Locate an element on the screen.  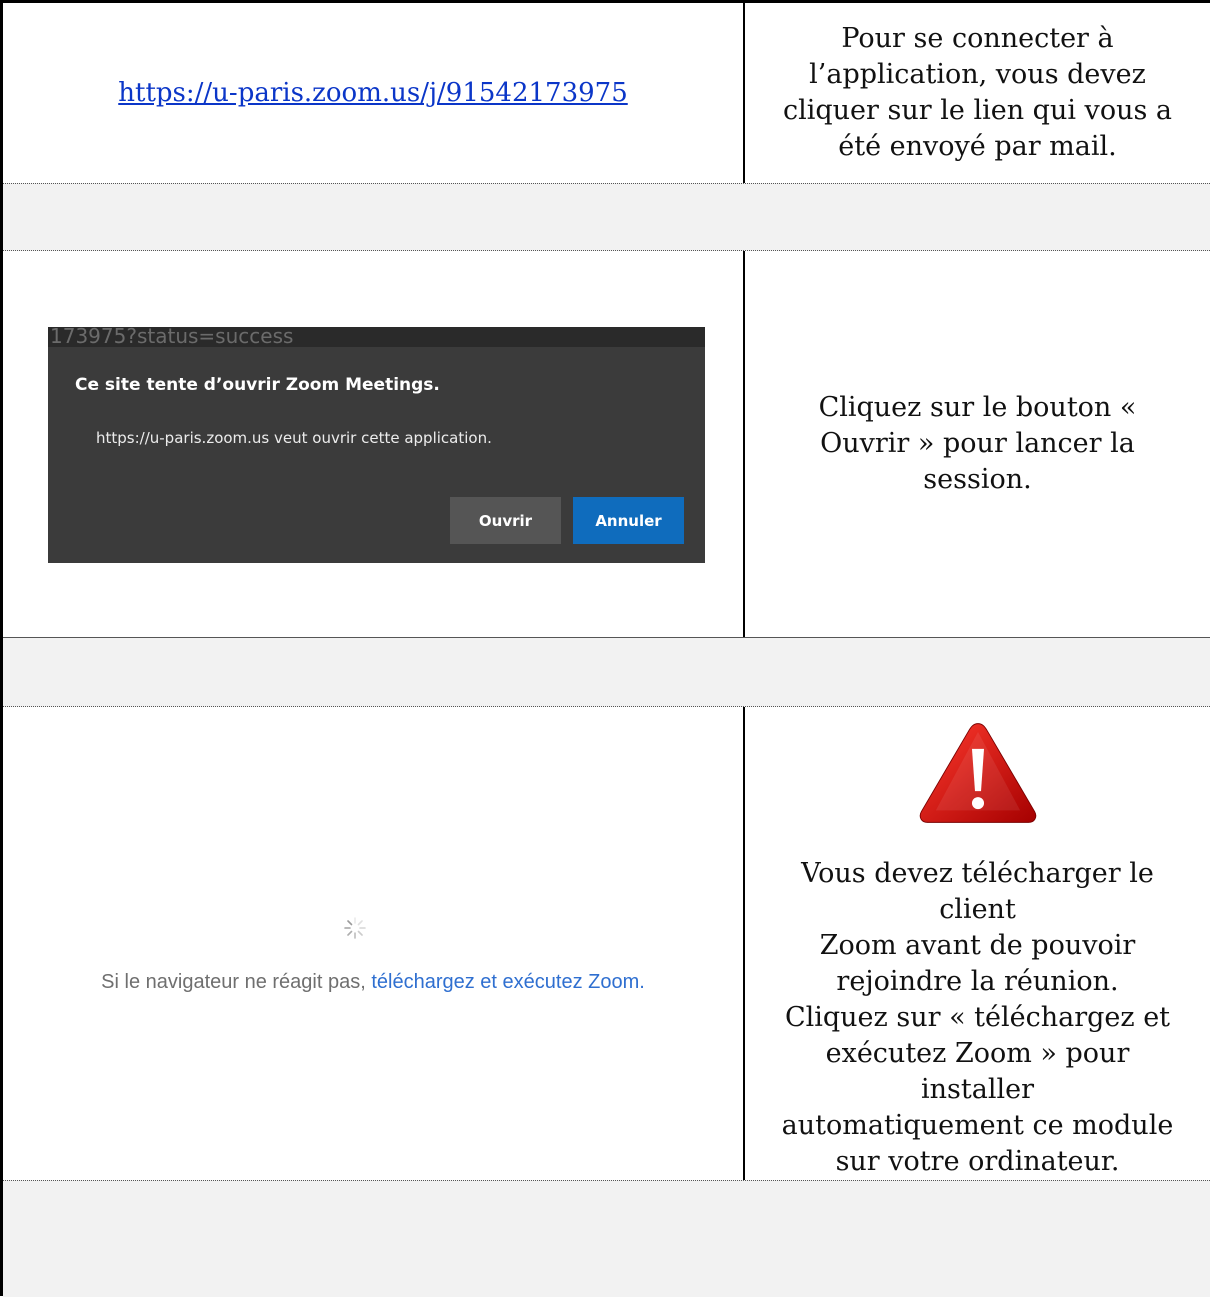
loading-spinner-icon is located at coordinates (355, 928).